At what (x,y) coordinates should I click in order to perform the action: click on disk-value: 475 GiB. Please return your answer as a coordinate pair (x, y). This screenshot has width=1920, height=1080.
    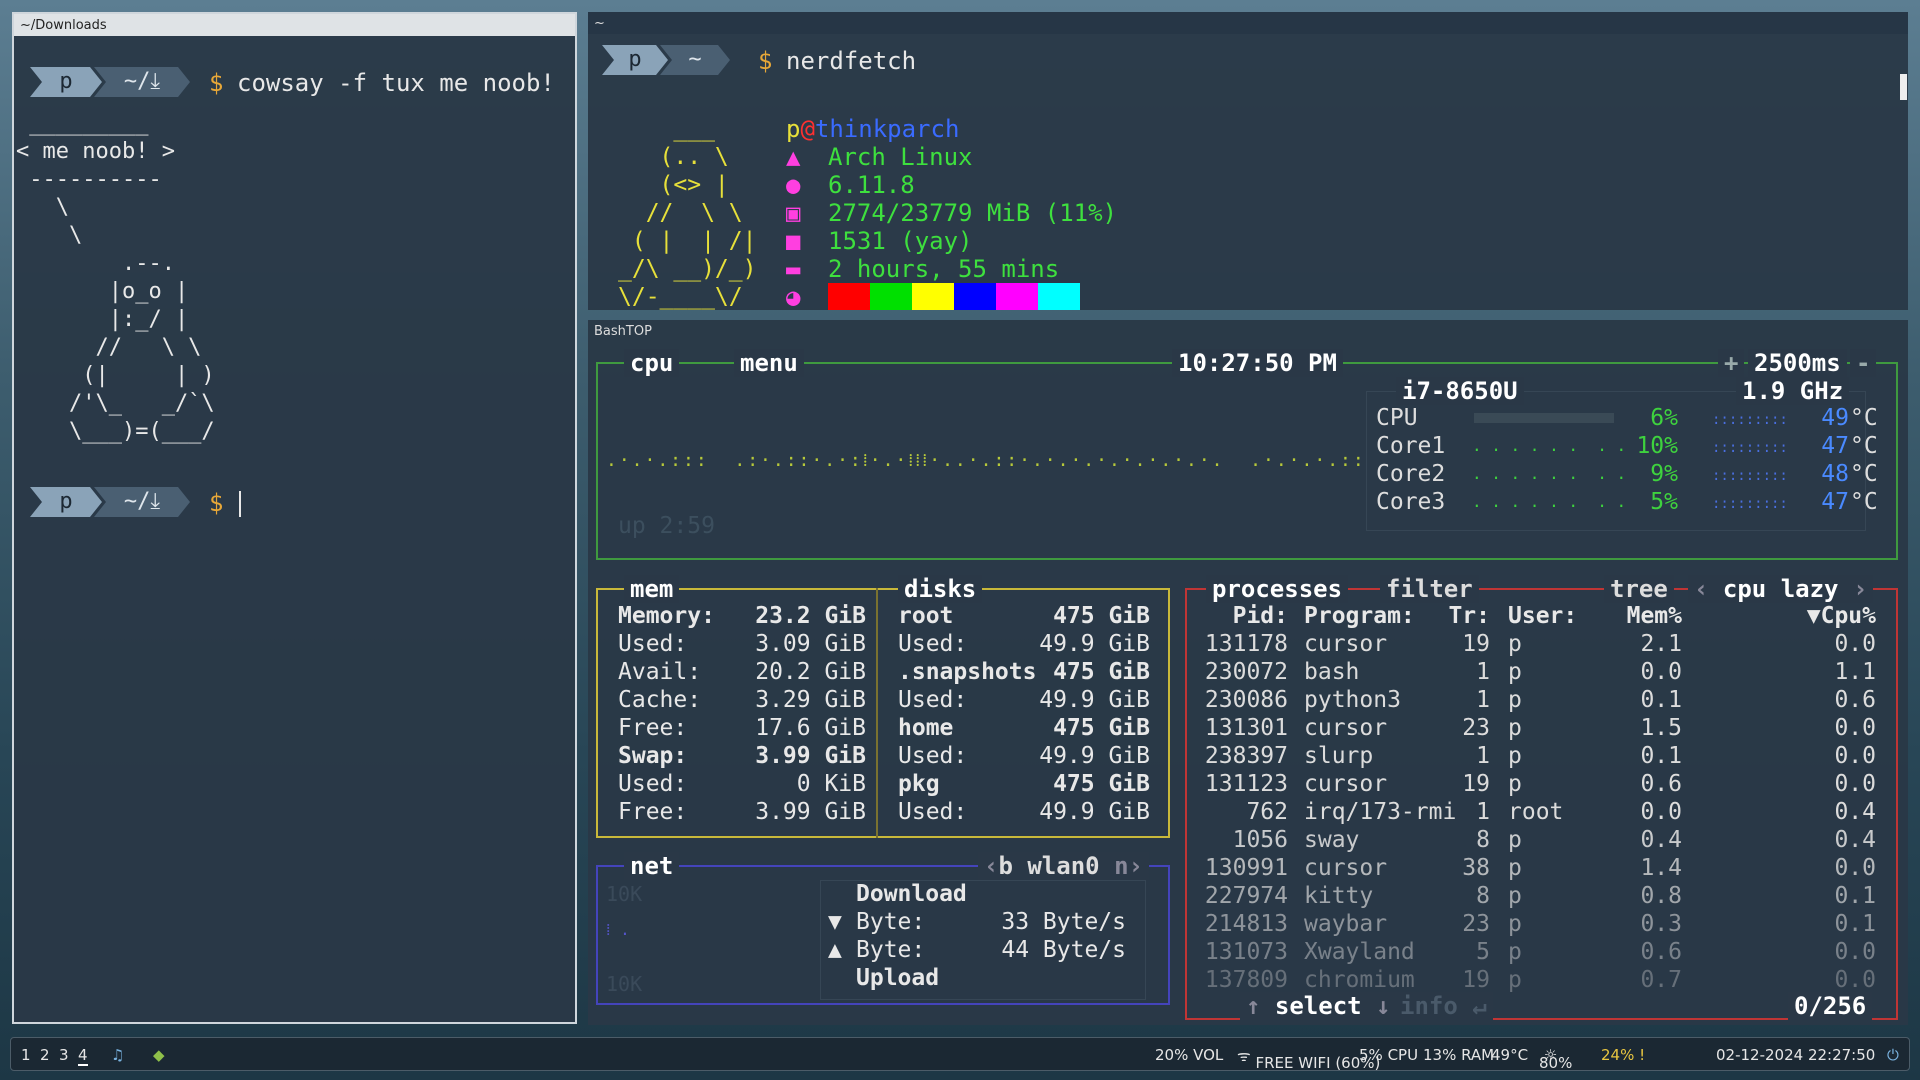
    Looking at the image, I should click on (1101, 784).